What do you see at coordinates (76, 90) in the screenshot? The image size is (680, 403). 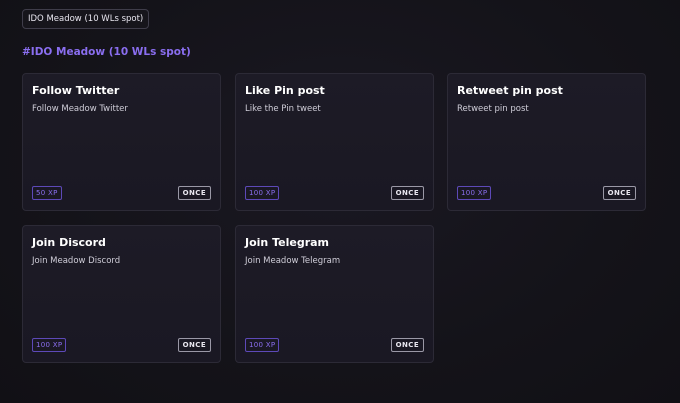 I see `task-title: Follow Twitter` at bounding box center [76, 90].